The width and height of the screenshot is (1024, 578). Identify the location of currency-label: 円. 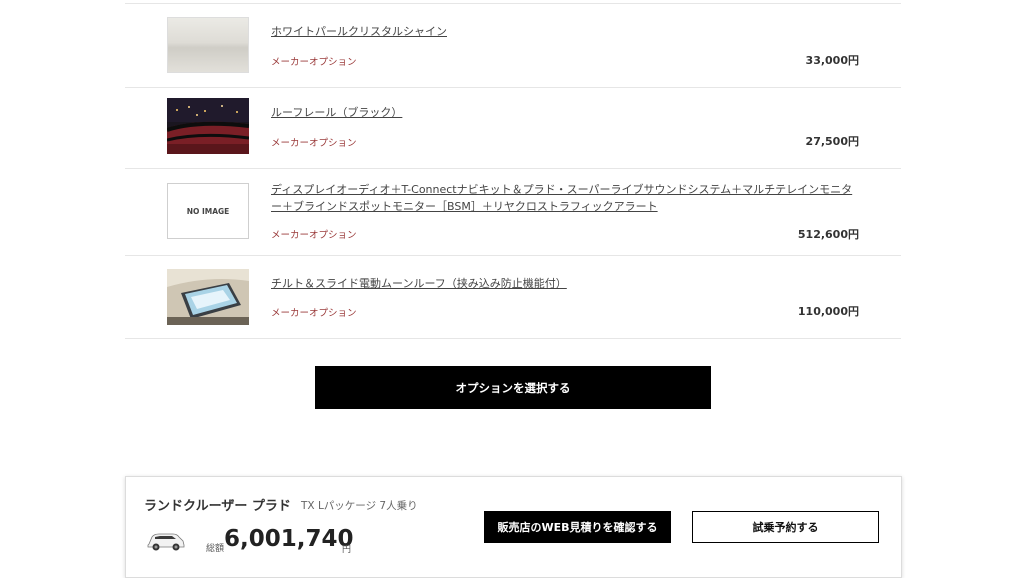
(347, 550).